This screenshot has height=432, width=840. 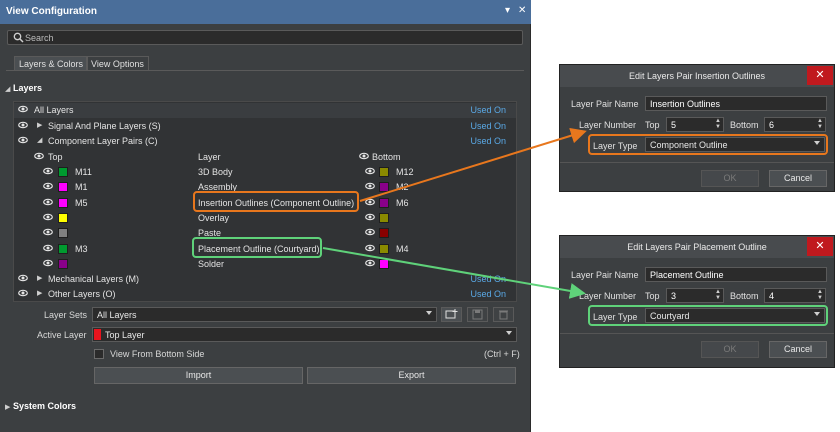 I want to click on export-button: Export, so click(x=411, y=375).